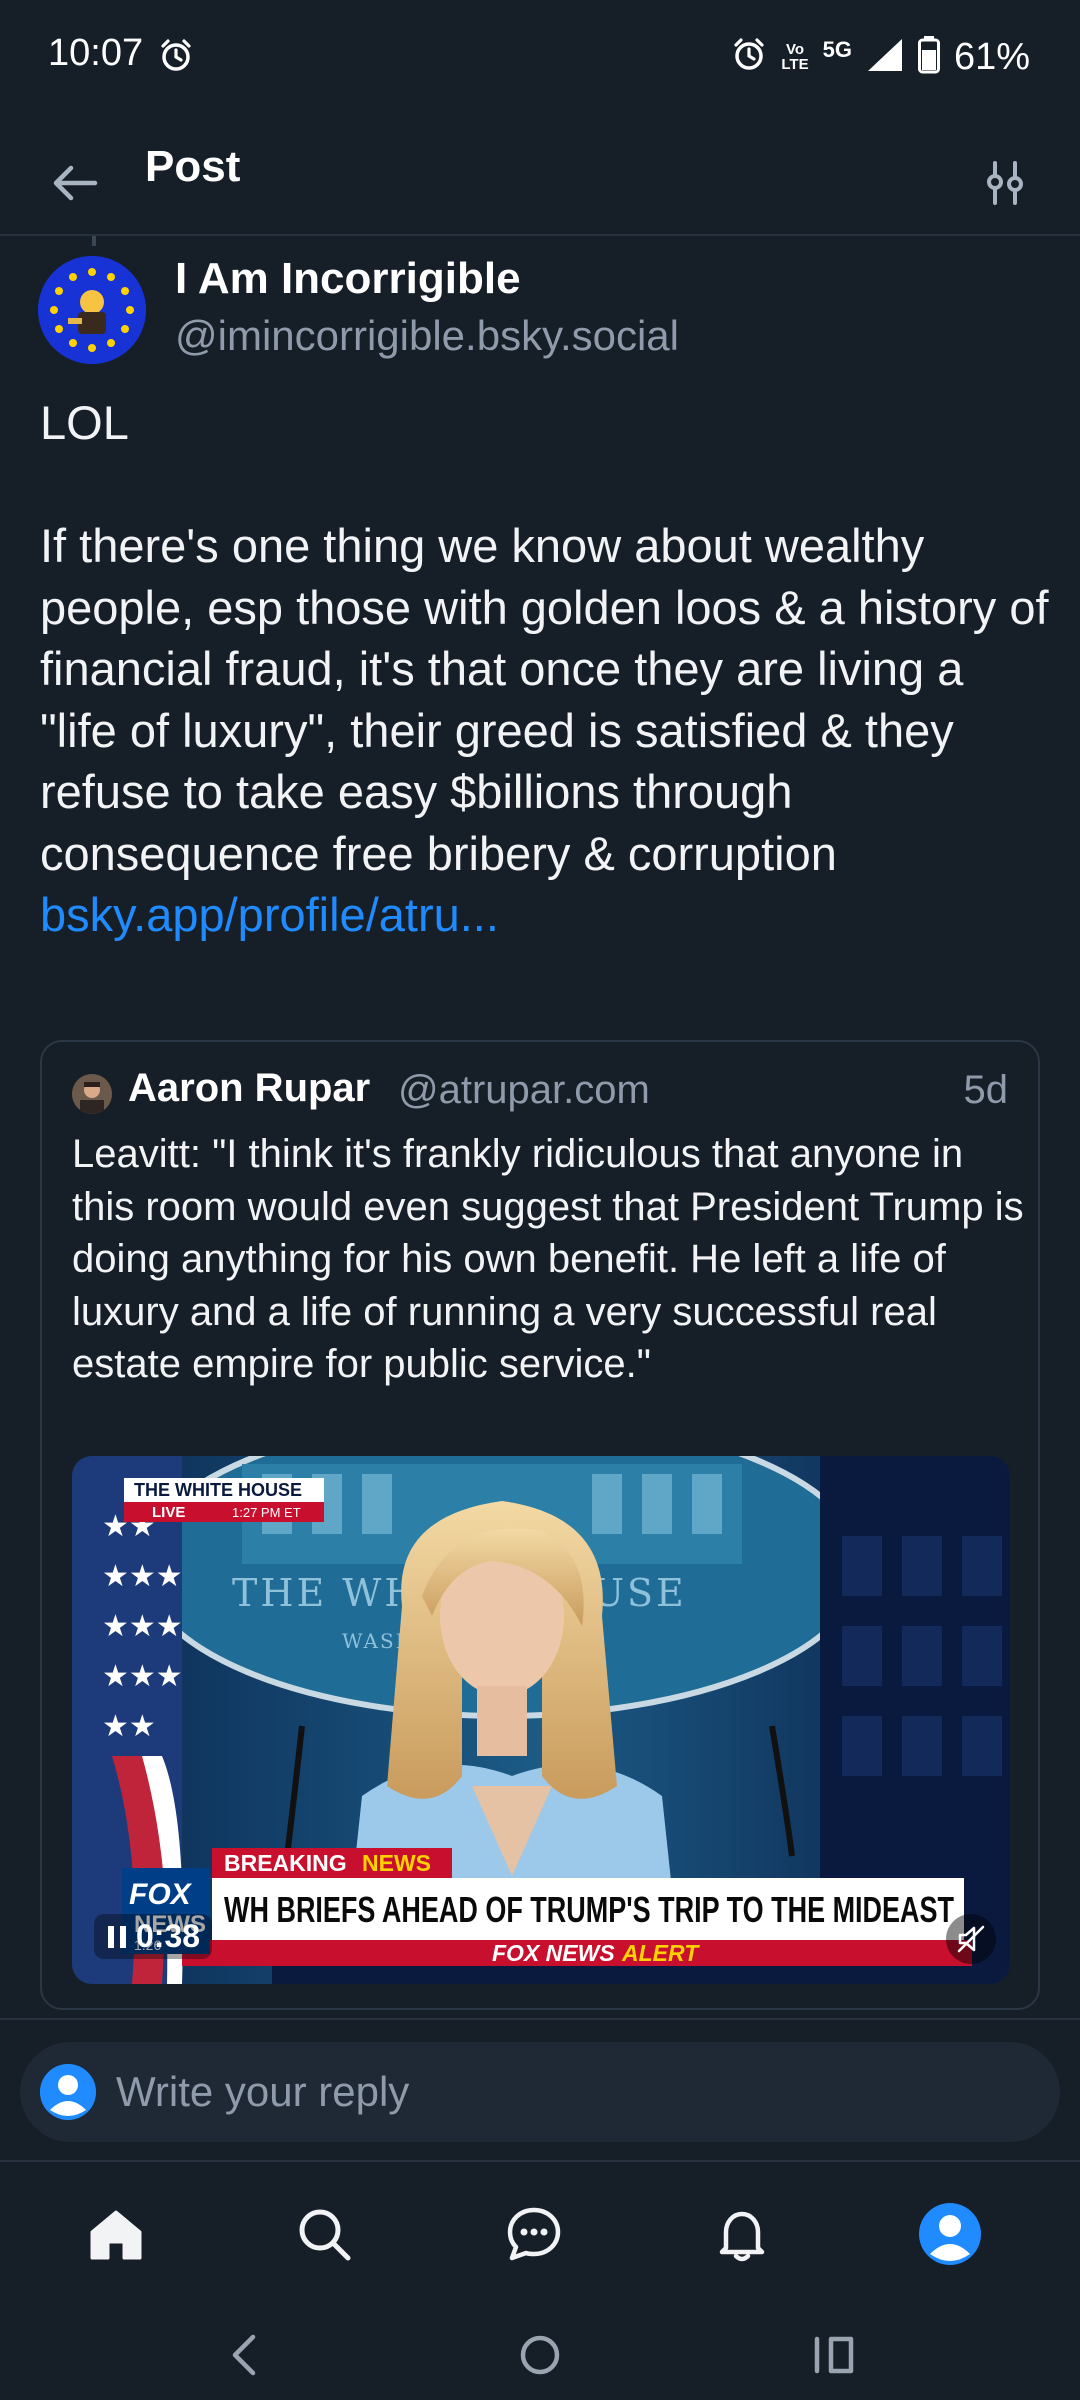 The image size is (1080, 2400). I want to click on app-header: Post, so click(540, 176).